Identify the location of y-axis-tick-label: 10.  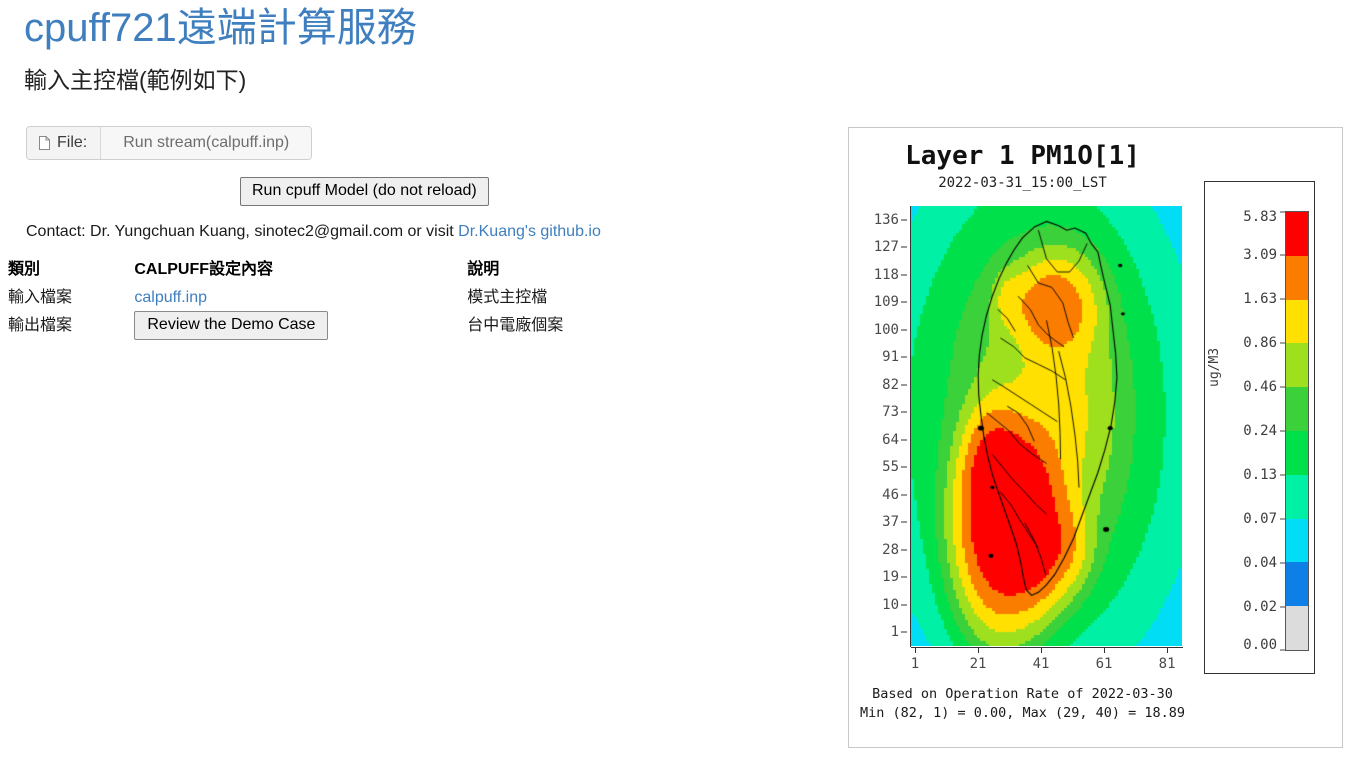
(890, 604).